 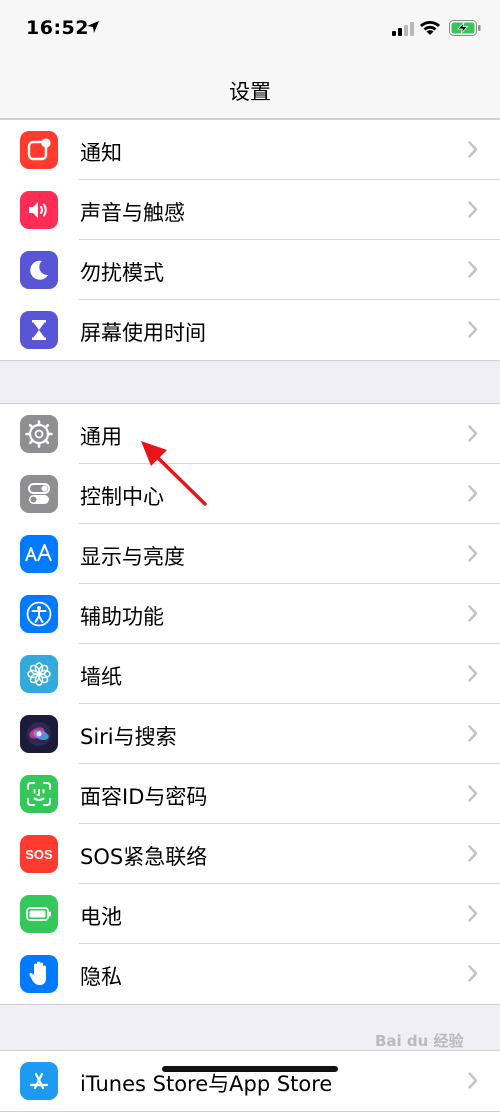 I want to click on toggles-icon, so click(x=39, y=494).